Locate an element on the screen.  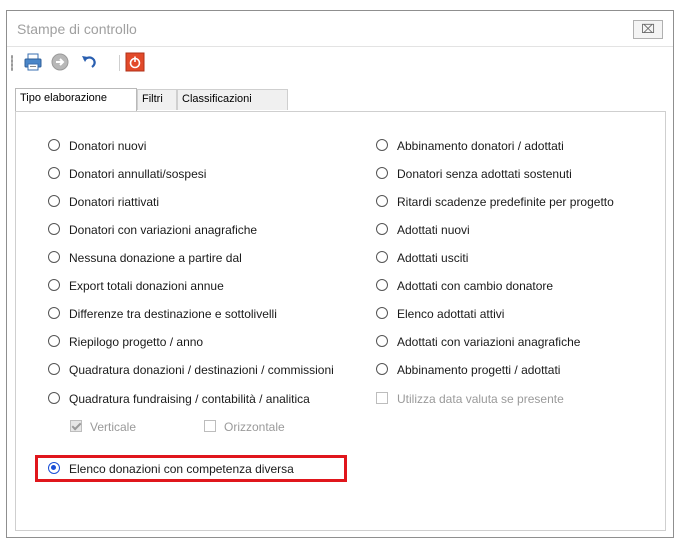
window-title: Stampe di controllo is located at coordinates (77, 29).